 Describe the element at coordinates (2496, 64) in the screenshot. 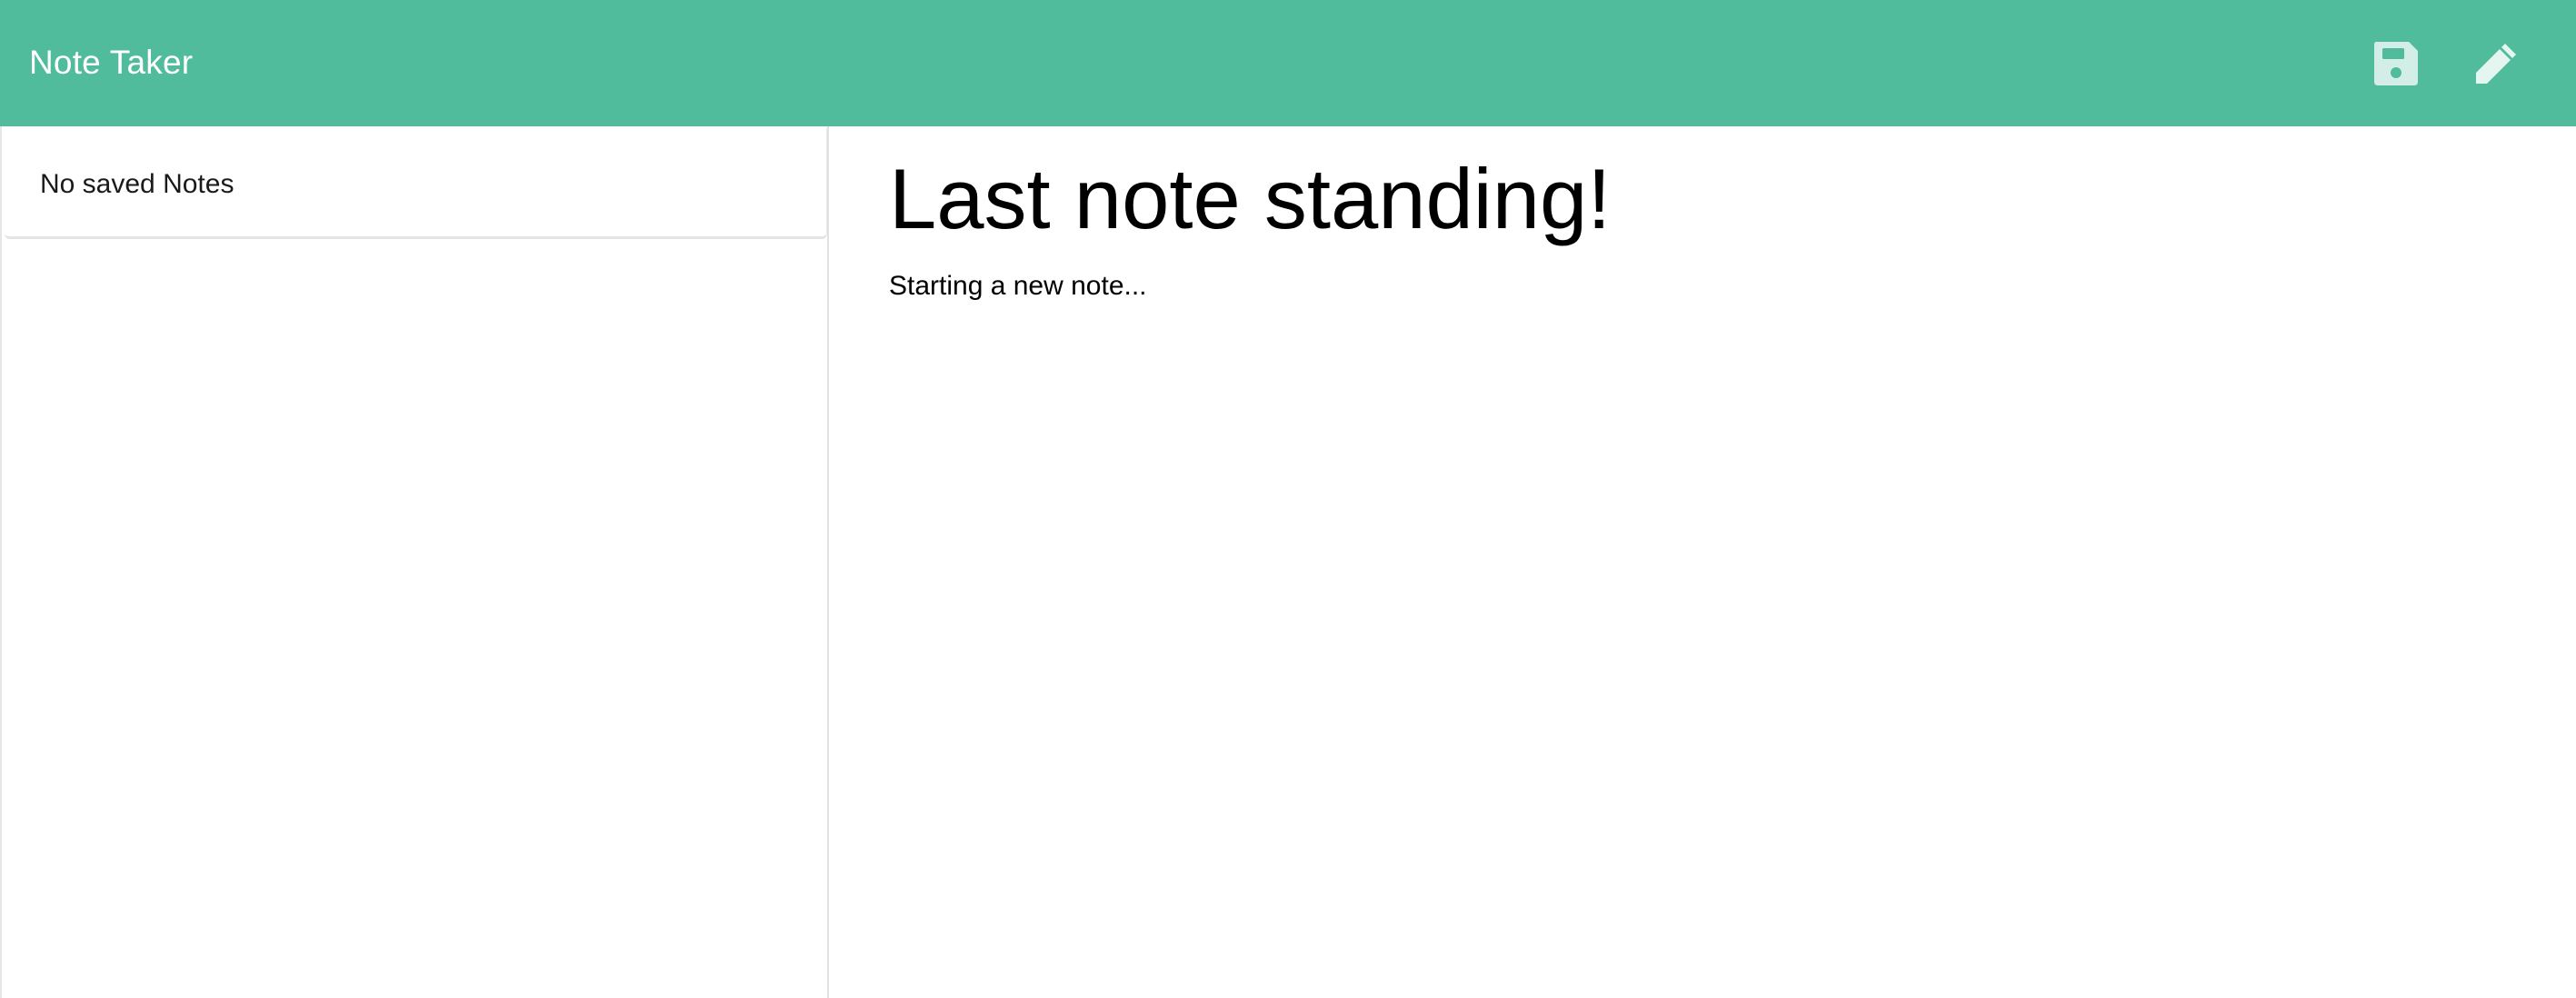

I see `pencil-icon` at that location.